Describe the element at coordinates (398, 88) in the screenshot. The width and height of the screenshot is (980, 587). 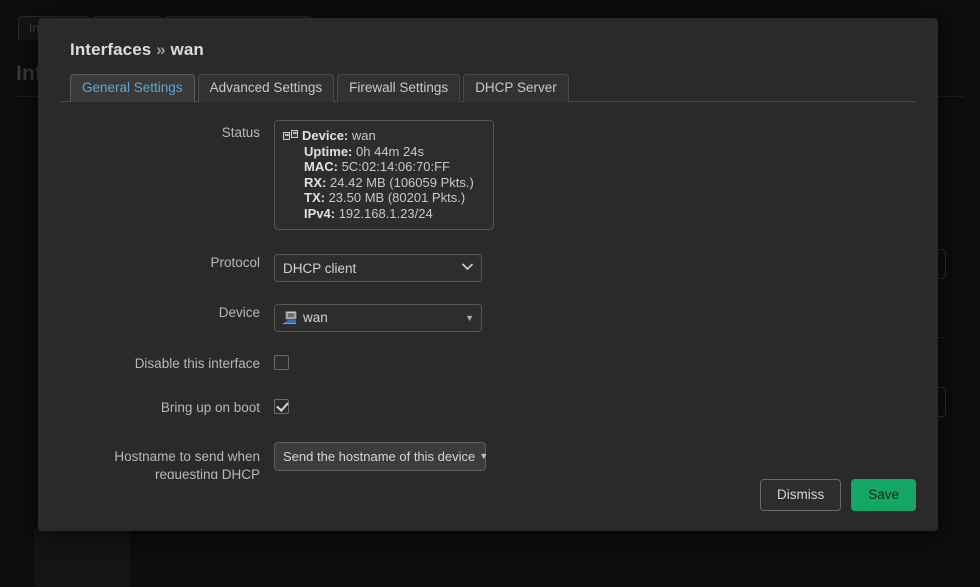
I see `tab-firewall-settings: Firewall Settings` at that location.